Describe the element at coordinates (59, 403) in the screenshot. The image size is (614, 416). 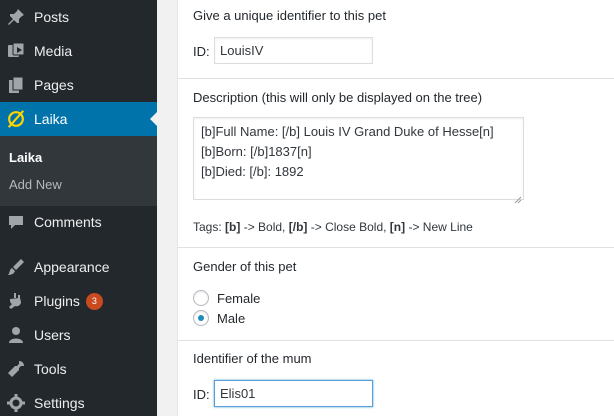
I see `menu-label: Settings` at that location.